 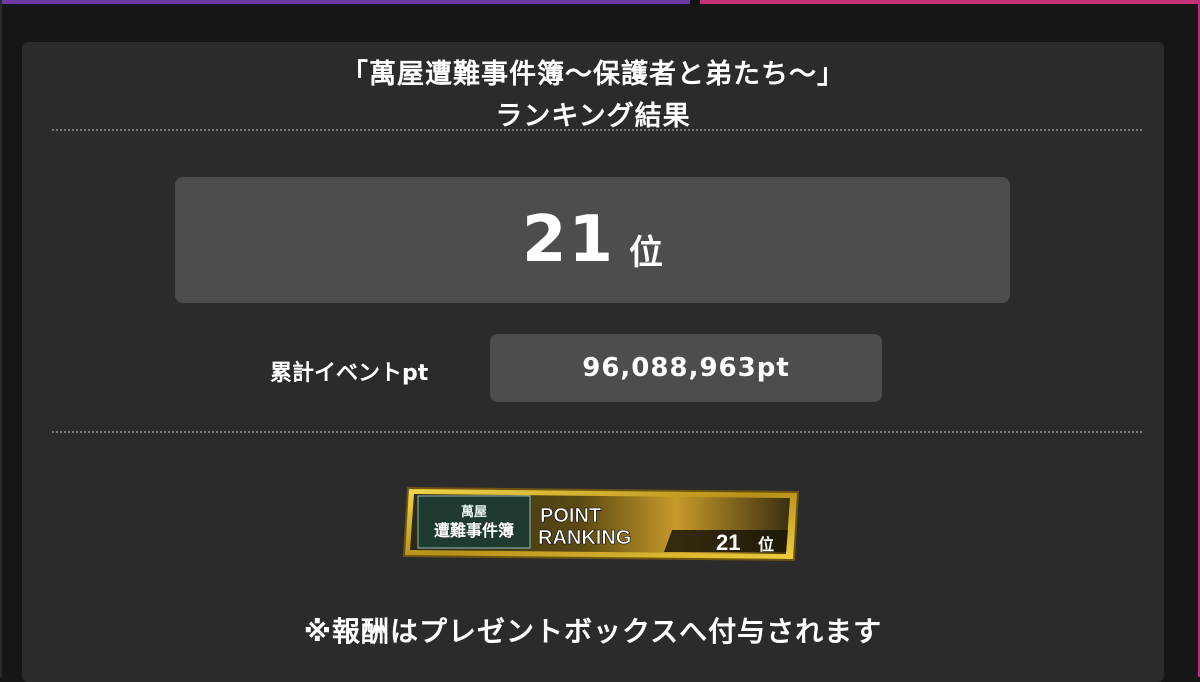 I want to click on reward-note: ※報酬はプレゼントボックスへ付与されます, so click(x=593, y=631).